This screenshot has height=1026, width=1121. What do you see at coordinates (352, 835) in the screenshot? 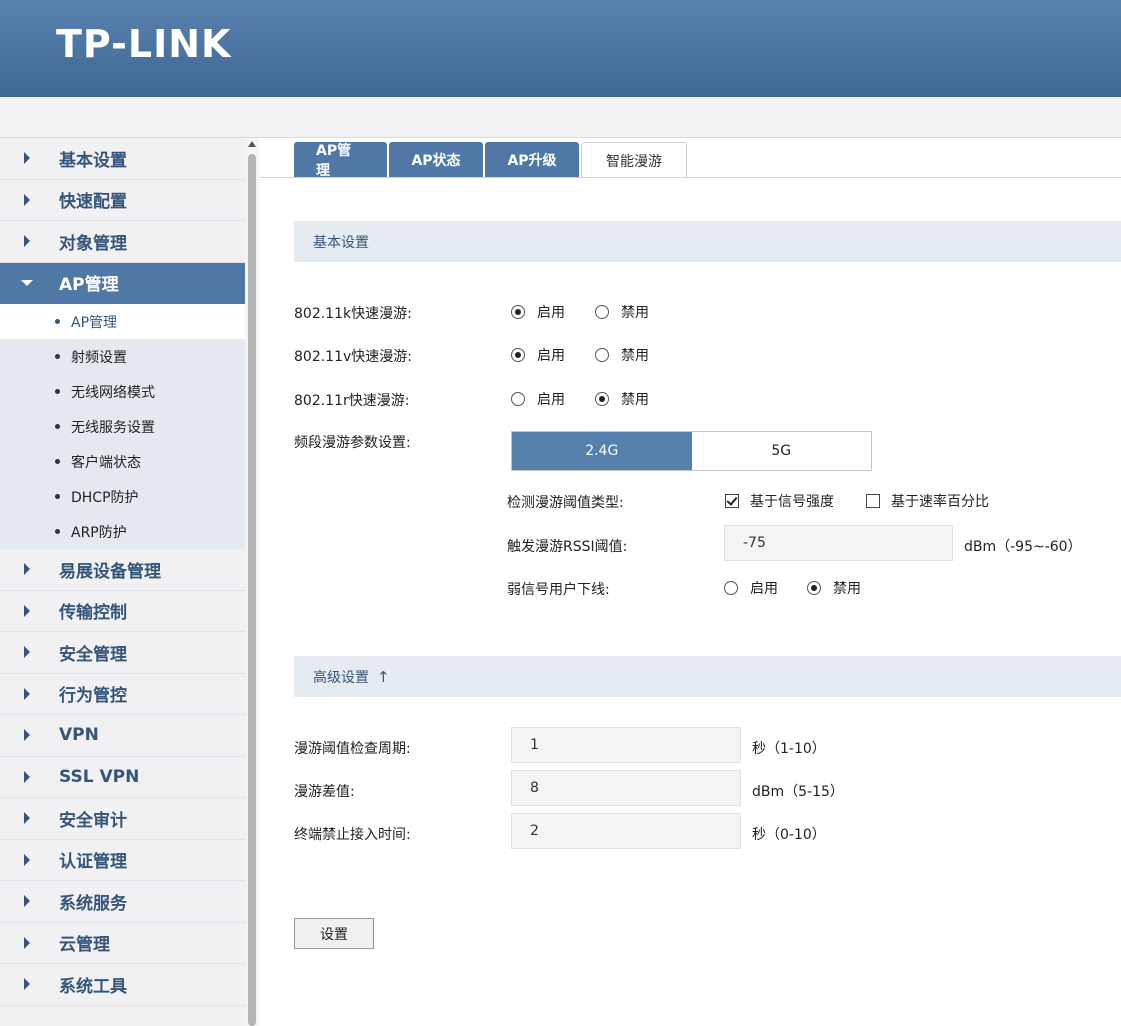
I see `ban-time-label: 终端禁止接入时间:` at bounding box center [352, 835].